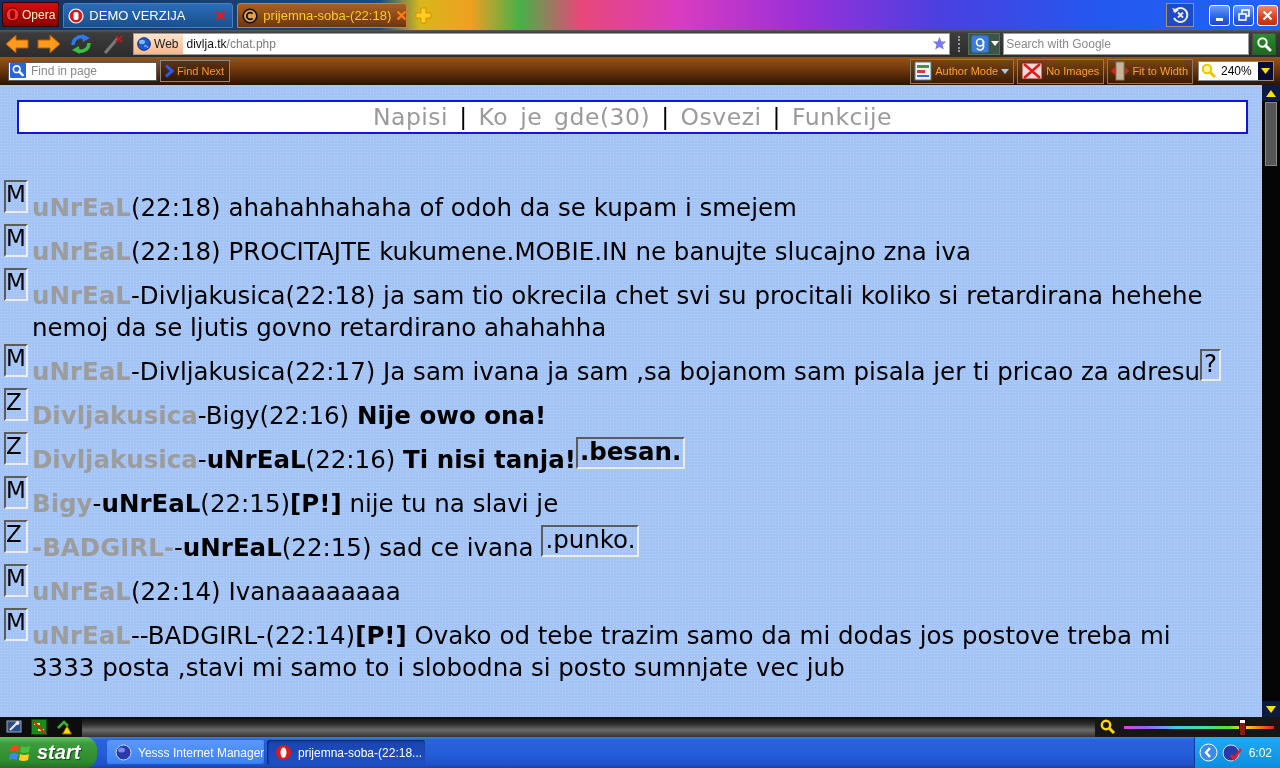  Describe the element at coordinates (195, 71) in the screenshot. I see `find-next-button: Find Next` at that location.